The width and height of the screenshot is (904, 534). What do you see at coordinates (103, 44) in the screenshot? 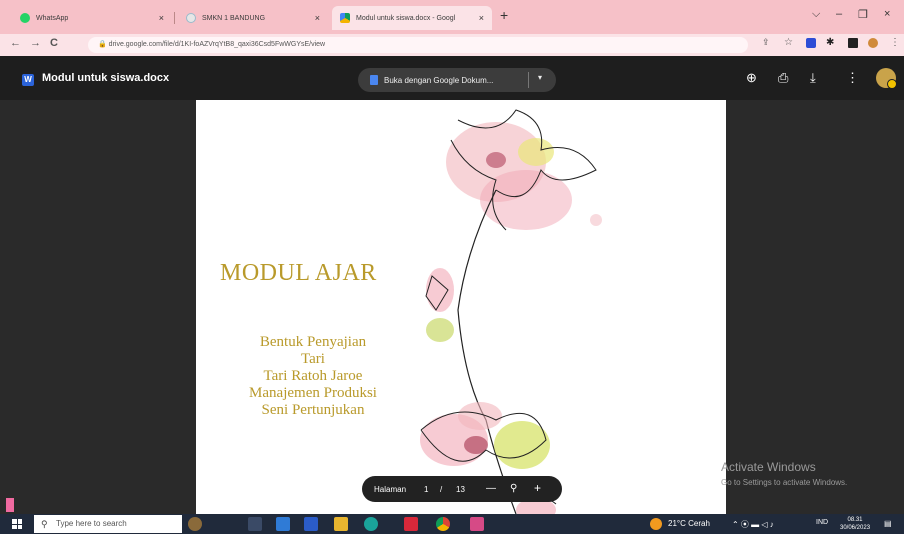
I see `lock-icon: 🔒` at bounding box center [103, 44].